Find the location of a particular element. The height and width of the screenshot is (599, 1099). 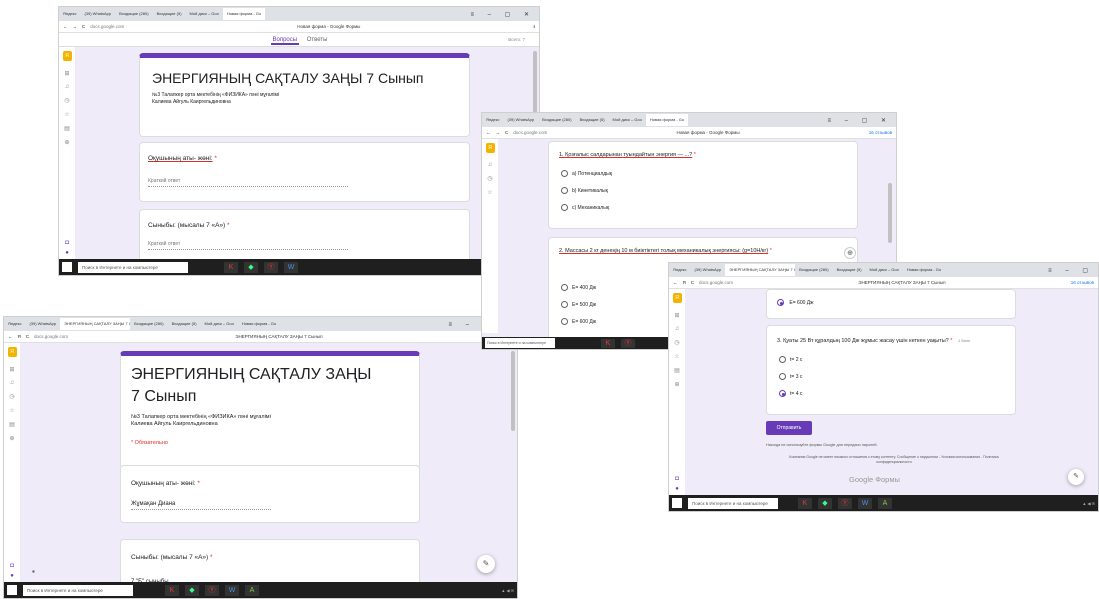

add-question-icon: ⊕ is located at coordinates (850, 253).